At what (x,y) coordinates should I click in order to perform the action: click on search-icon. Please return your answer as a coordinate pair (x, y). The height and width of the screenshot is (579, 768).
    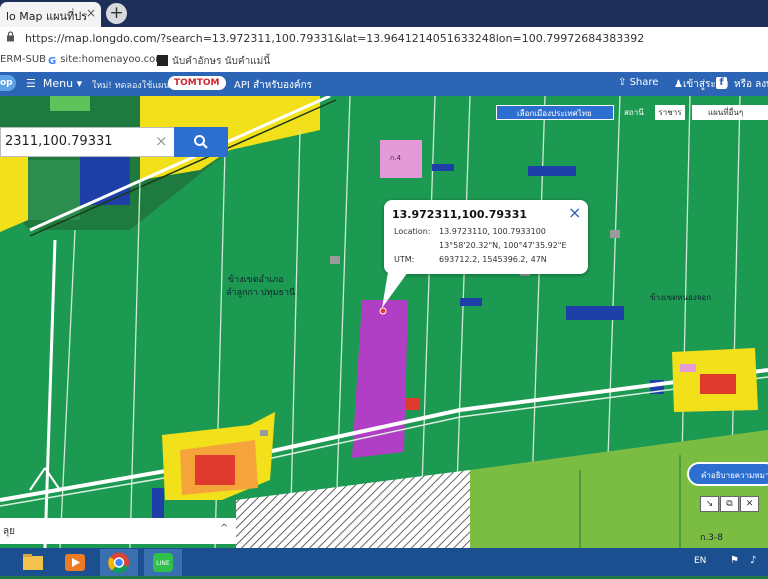
    Looking at the image, I should click on (201, 142).